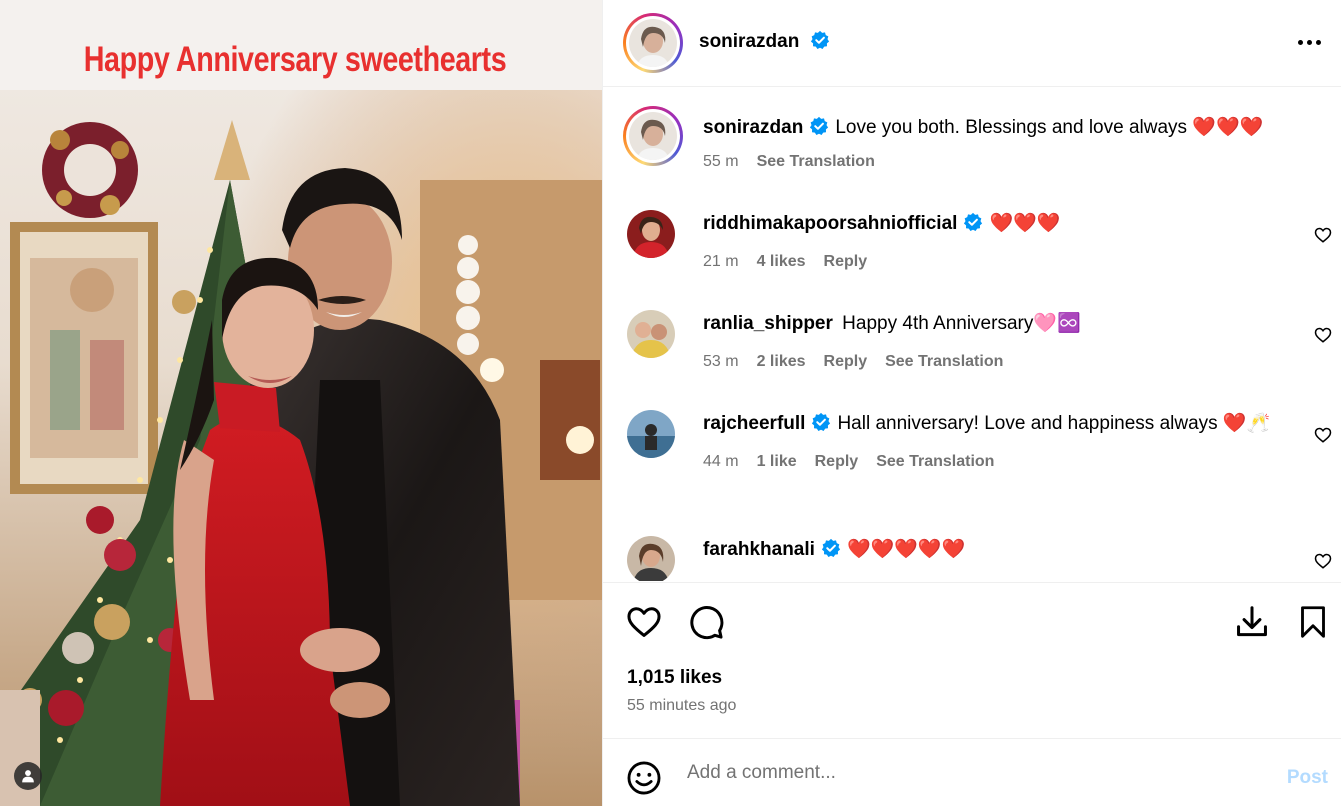 Image resolution: width=1341 pixels, height=806 pixels. What do you see at coordinates (644, 778) in the screenshot?
I see `smiley-icon` at bounding box center [644, 778].